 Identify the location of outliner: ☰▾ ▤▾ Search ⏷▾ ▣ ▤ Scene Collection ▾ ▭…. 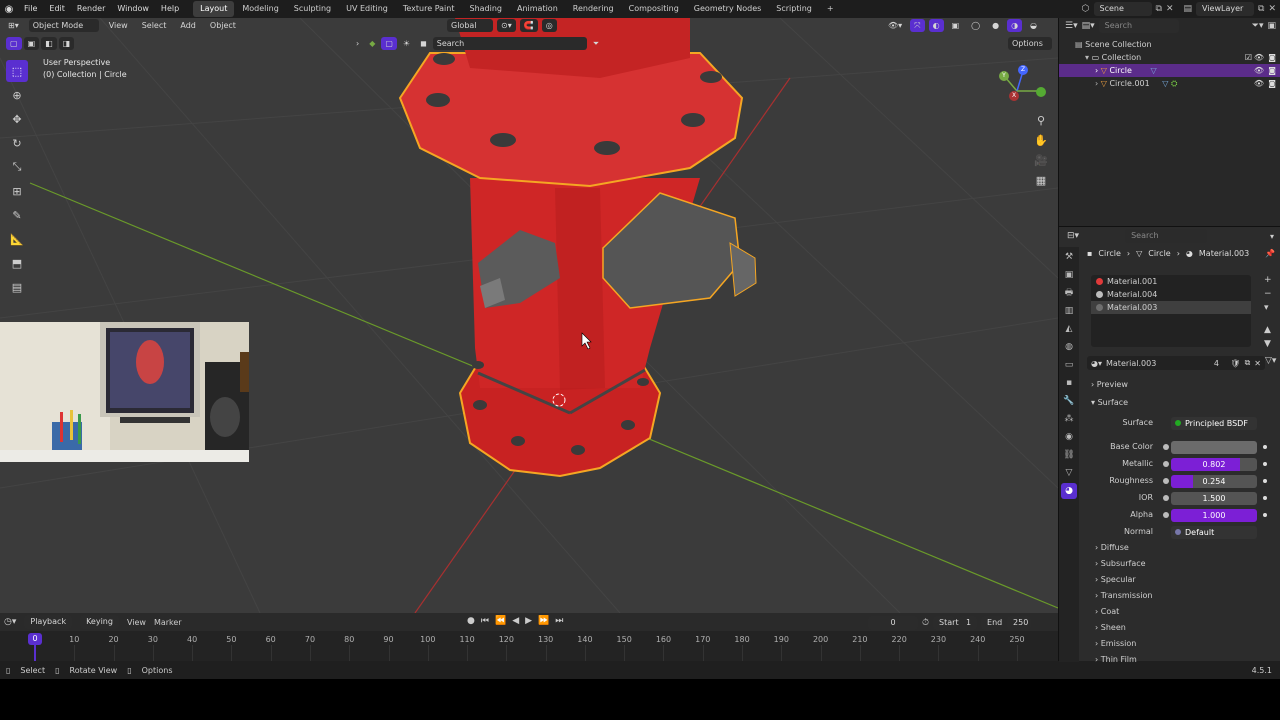
(1169, 122).